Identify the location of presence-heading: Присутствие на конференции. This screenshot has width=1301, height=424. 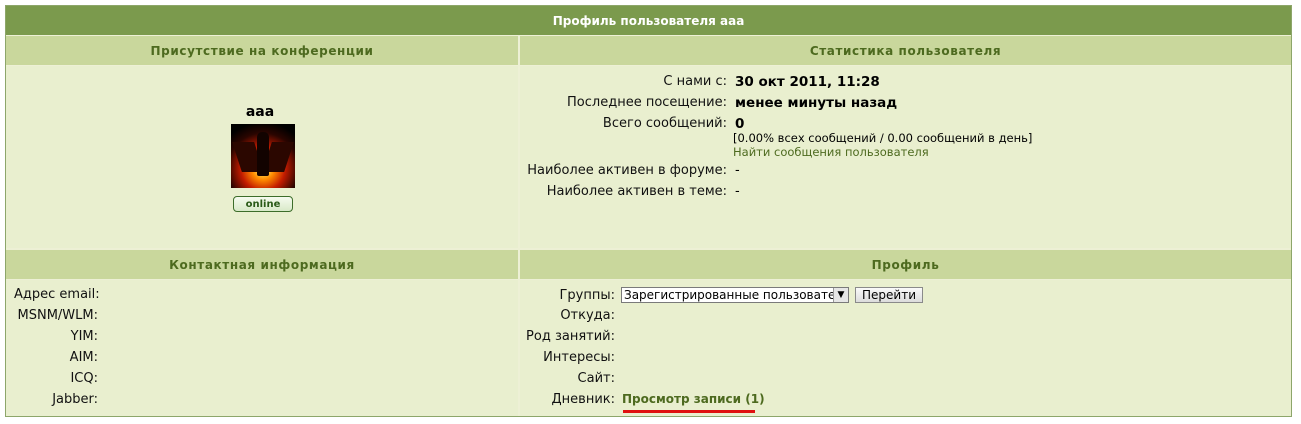
(262, 50).